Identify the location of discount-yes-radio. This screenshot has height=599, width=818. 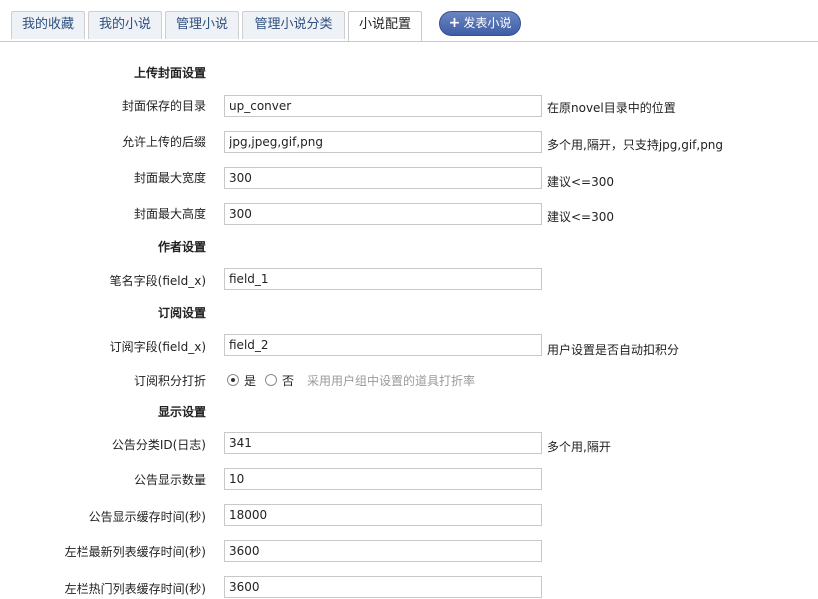
(233, 380).